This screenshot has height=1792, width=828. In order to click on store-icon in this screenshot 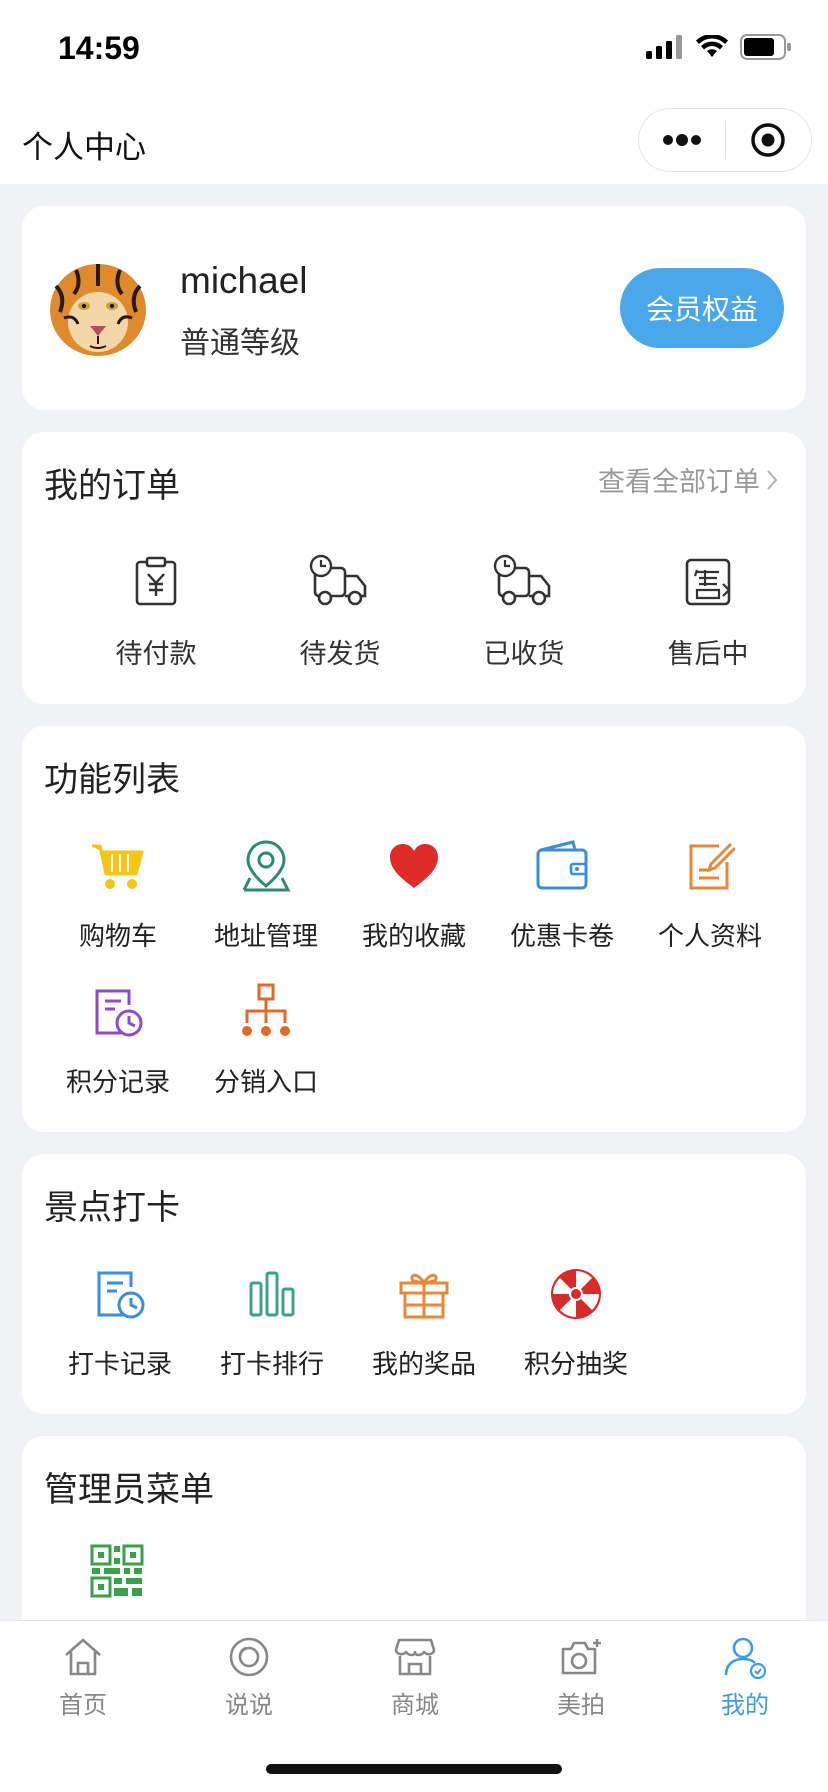, I will do `click(415, 1657)`.